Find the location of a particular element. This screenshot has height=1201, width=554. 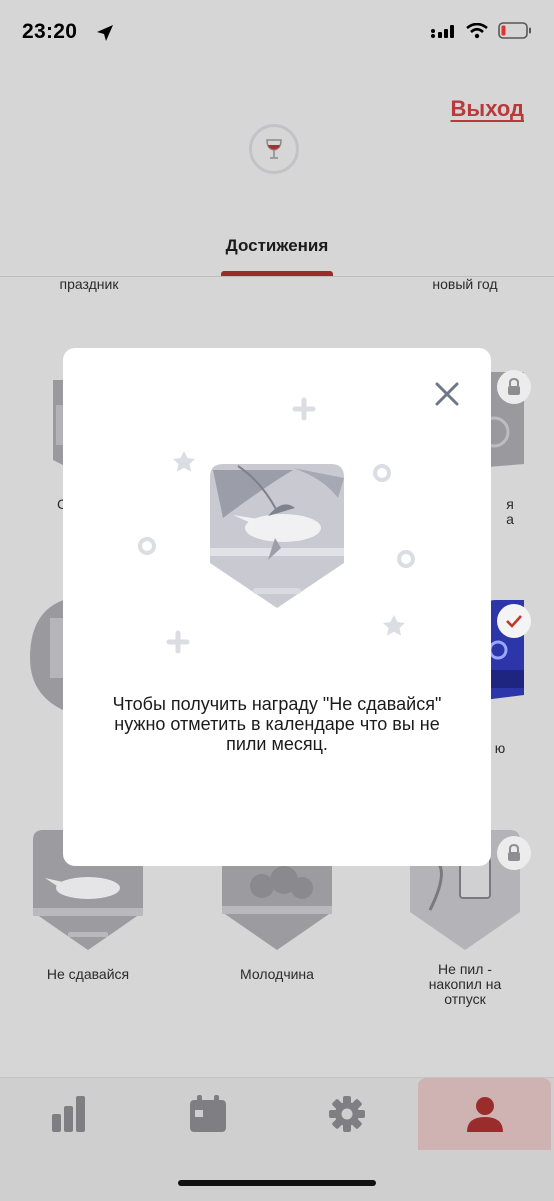

wifi-icon is located at coordinates (477, 30).